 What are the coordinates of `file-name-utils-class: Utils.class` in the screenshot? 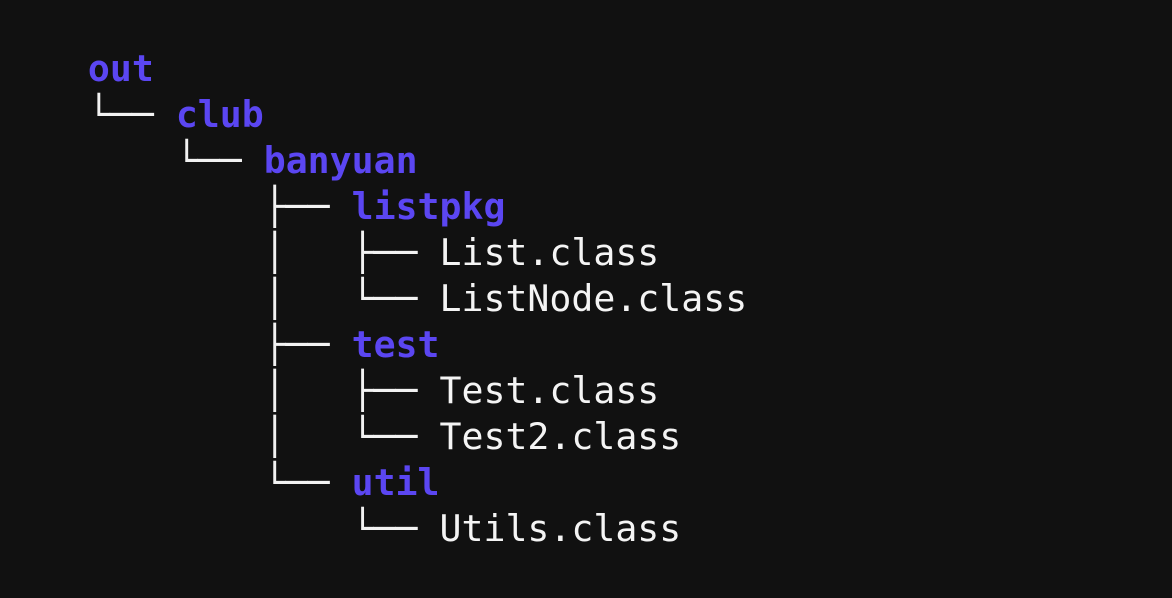 It's located at (560, 528).